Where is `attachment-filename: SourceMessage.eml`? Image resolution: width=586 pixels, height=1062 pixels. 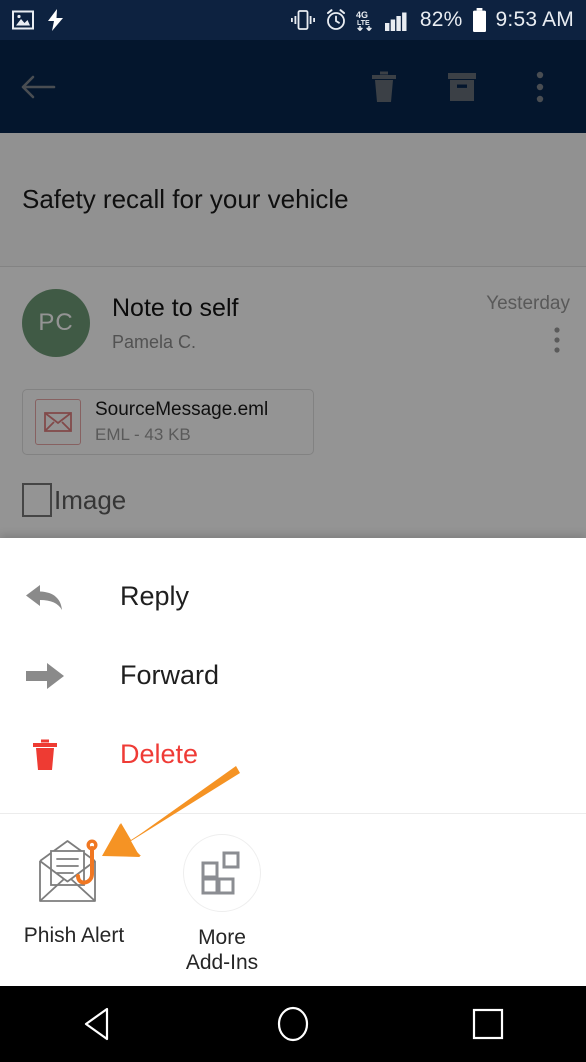
attachment-filename: SourceMessage.eml is located at coordinates (182, 409).